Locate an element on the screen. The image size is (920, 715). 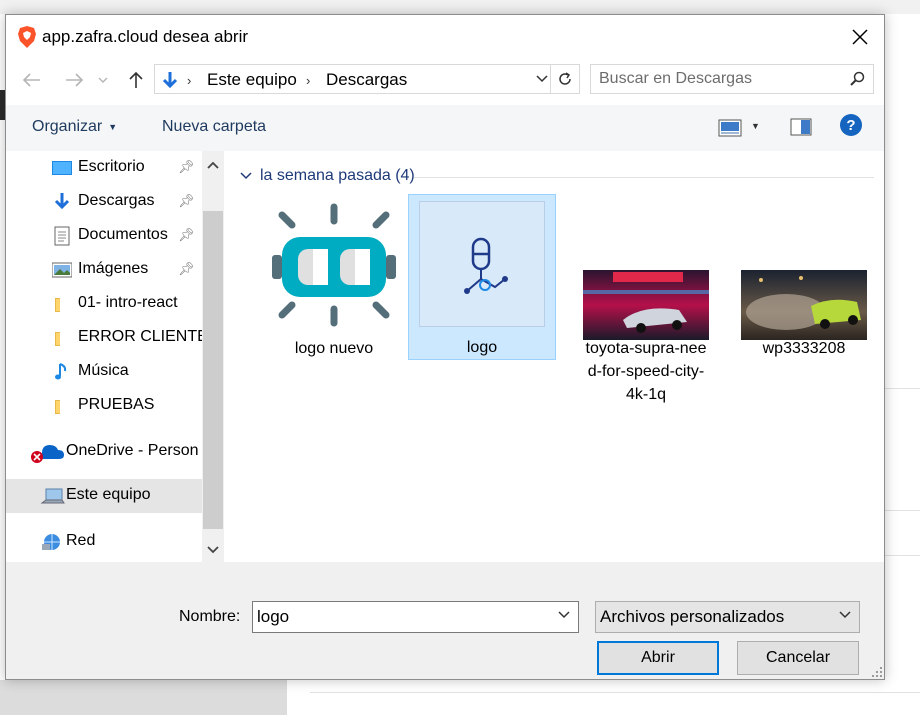
view-options-icon is located at coordinates (730, 128).